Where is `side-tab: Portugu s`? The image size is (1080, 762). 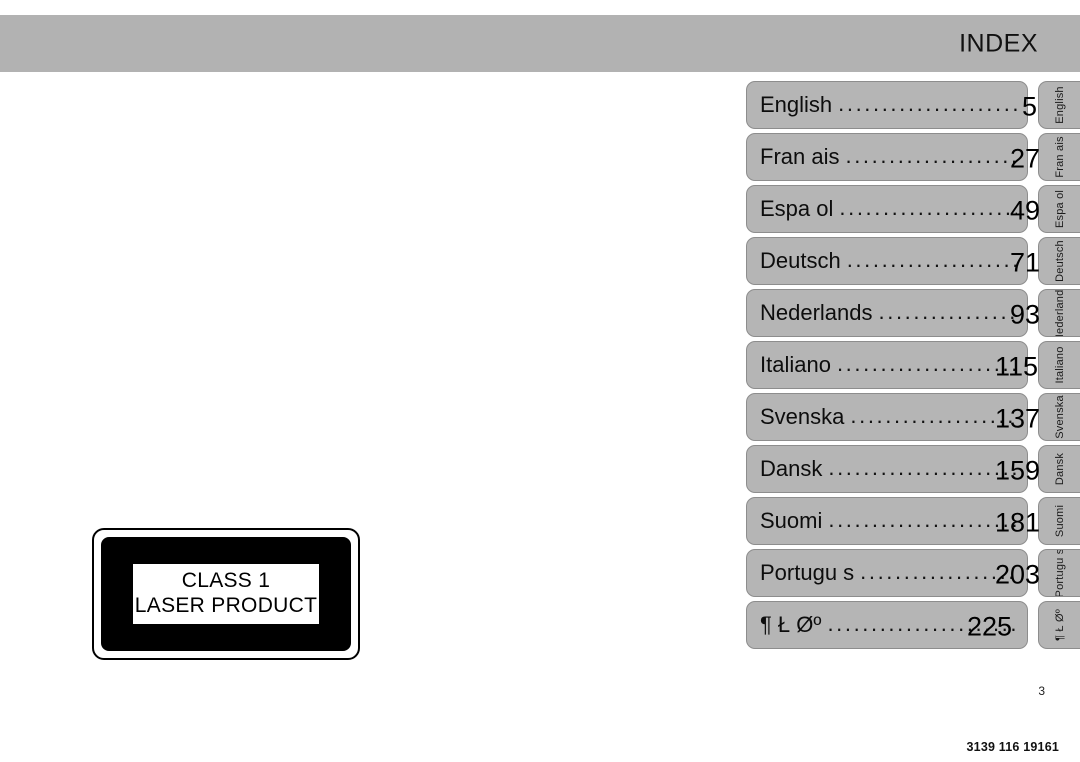 side-tab: Portugu s is located at coordinates (1059, 573).